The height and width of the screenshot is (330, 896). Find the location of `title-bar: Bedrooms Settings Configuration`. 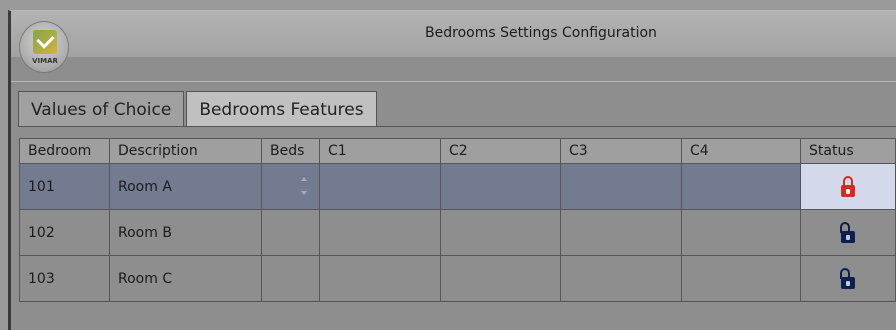

title-bar: Bedrooms Settings Configuration is located at coordinates (453, 34).